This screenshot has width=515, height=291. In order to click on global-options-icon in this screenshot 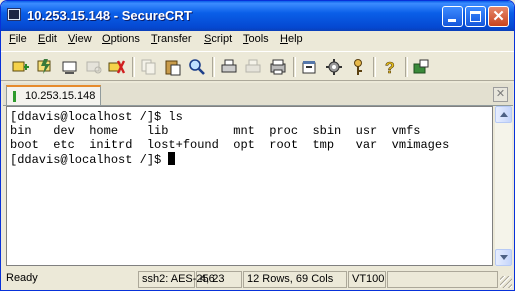, I will do `click(334, 67)`.